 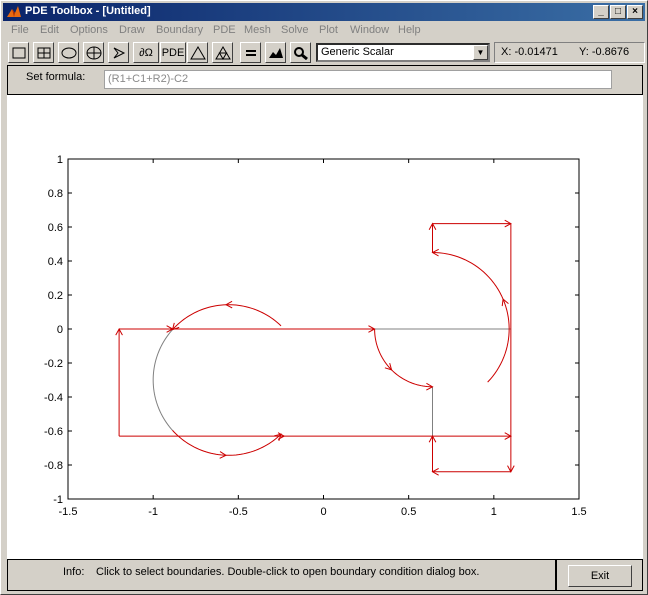 What do you see at coordinates (162, 380) in the screenshot?
I see `subdomain-edge` at bounding box center [162, 380].